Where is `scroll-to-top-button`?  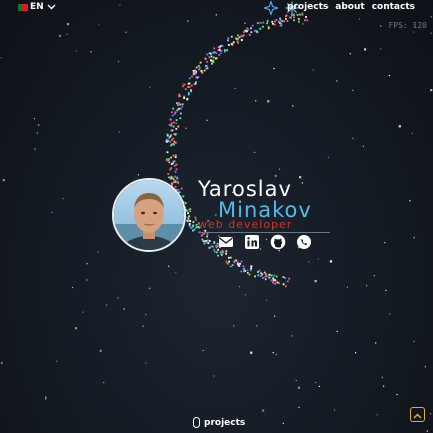 scroll-to-top-button is located at coordinates (417, 414).